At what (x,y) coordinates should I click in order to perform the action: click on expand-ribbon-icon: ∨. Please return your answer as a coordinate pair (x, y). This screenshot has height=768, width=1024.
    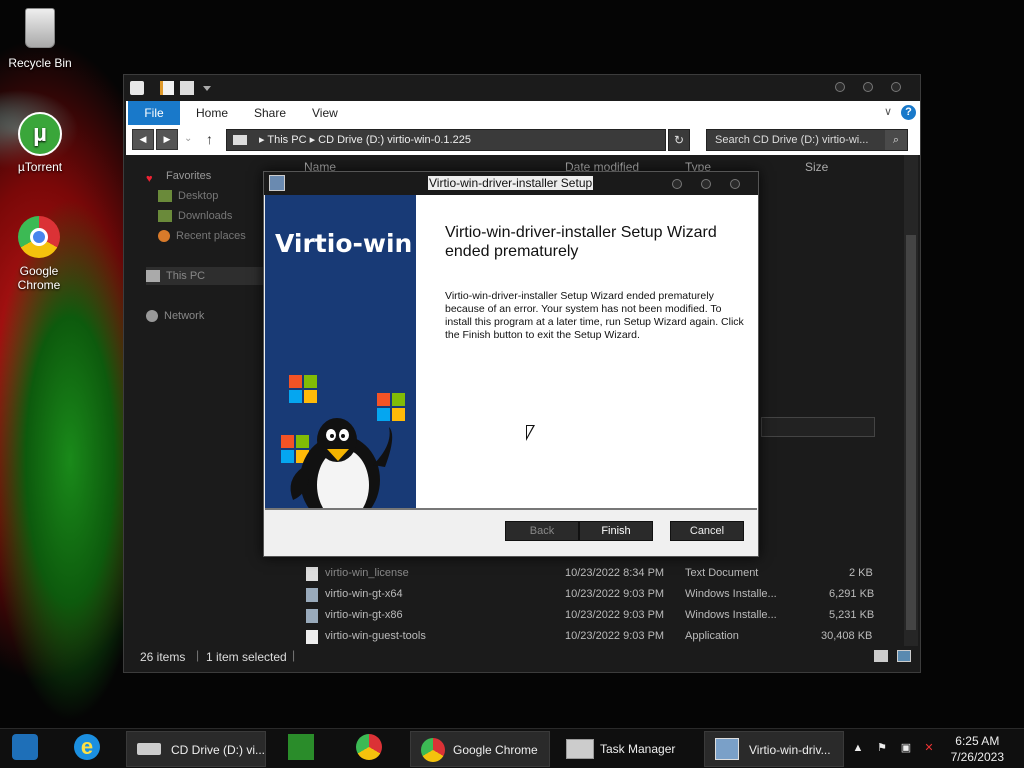
    Looking at the image, I should click on (888, 111).